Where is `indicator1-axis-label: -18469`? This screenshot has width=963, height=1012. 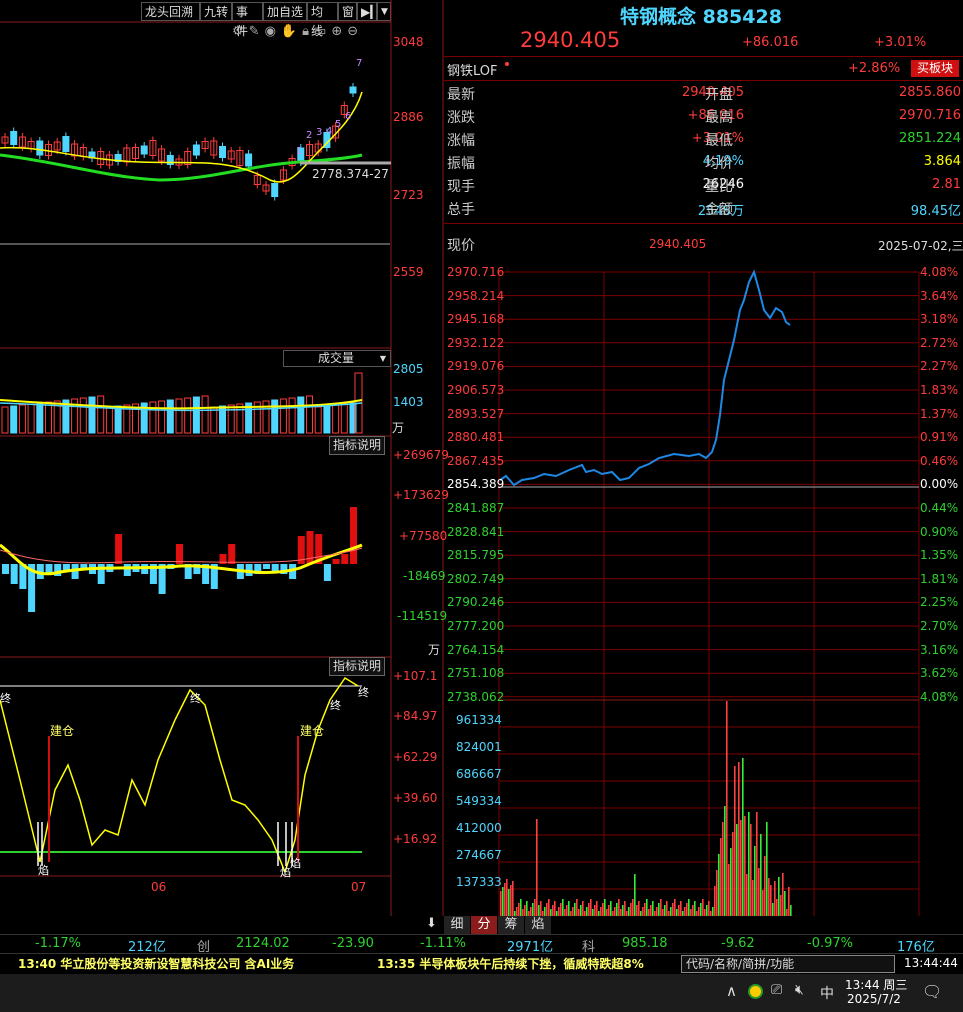 indicator1-axis-label: -18469 is located at coordinates (424, 576).